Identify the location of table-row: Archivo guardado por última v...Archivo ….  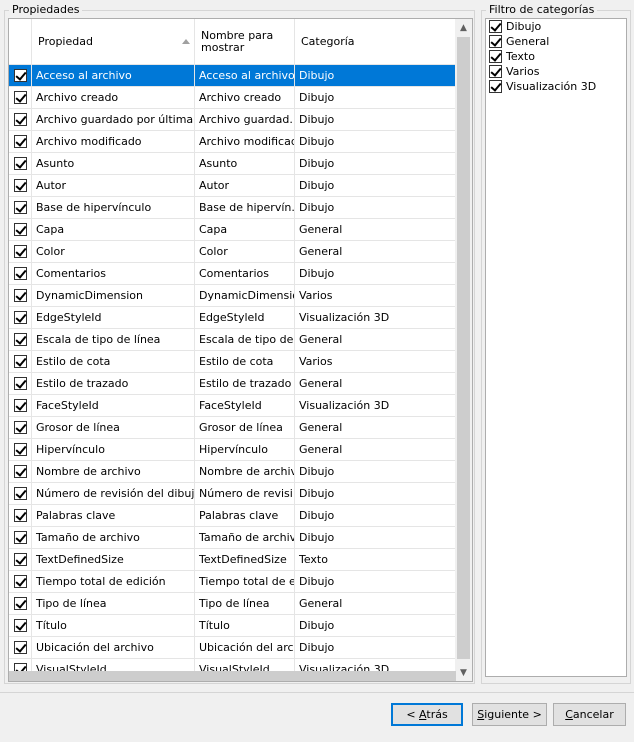
(232, 120).